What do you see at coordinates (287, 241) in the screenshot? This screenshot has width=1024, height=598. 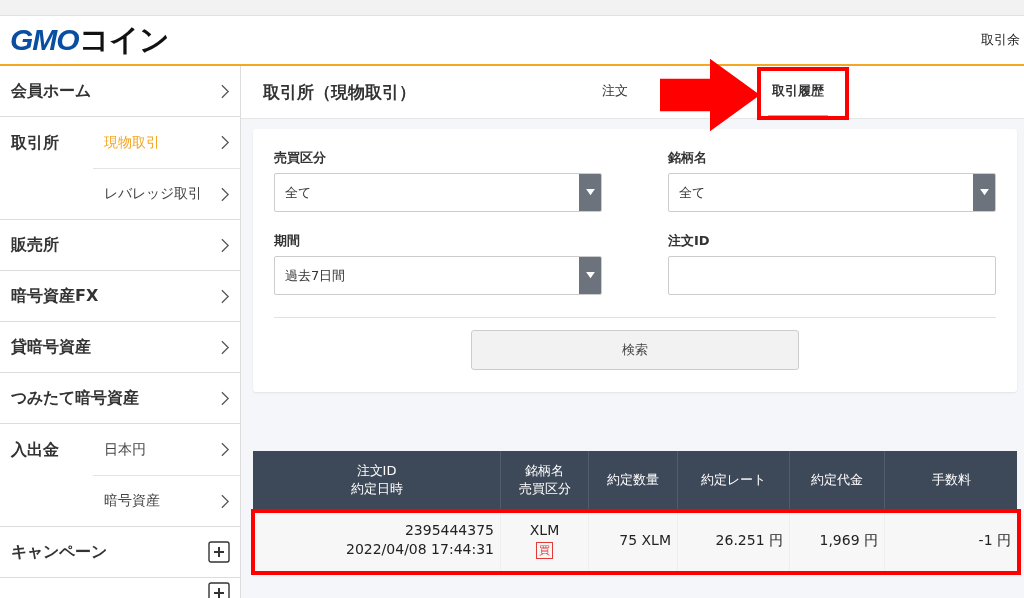 I see `field-label: 期間` at bounding box center [287, 241].